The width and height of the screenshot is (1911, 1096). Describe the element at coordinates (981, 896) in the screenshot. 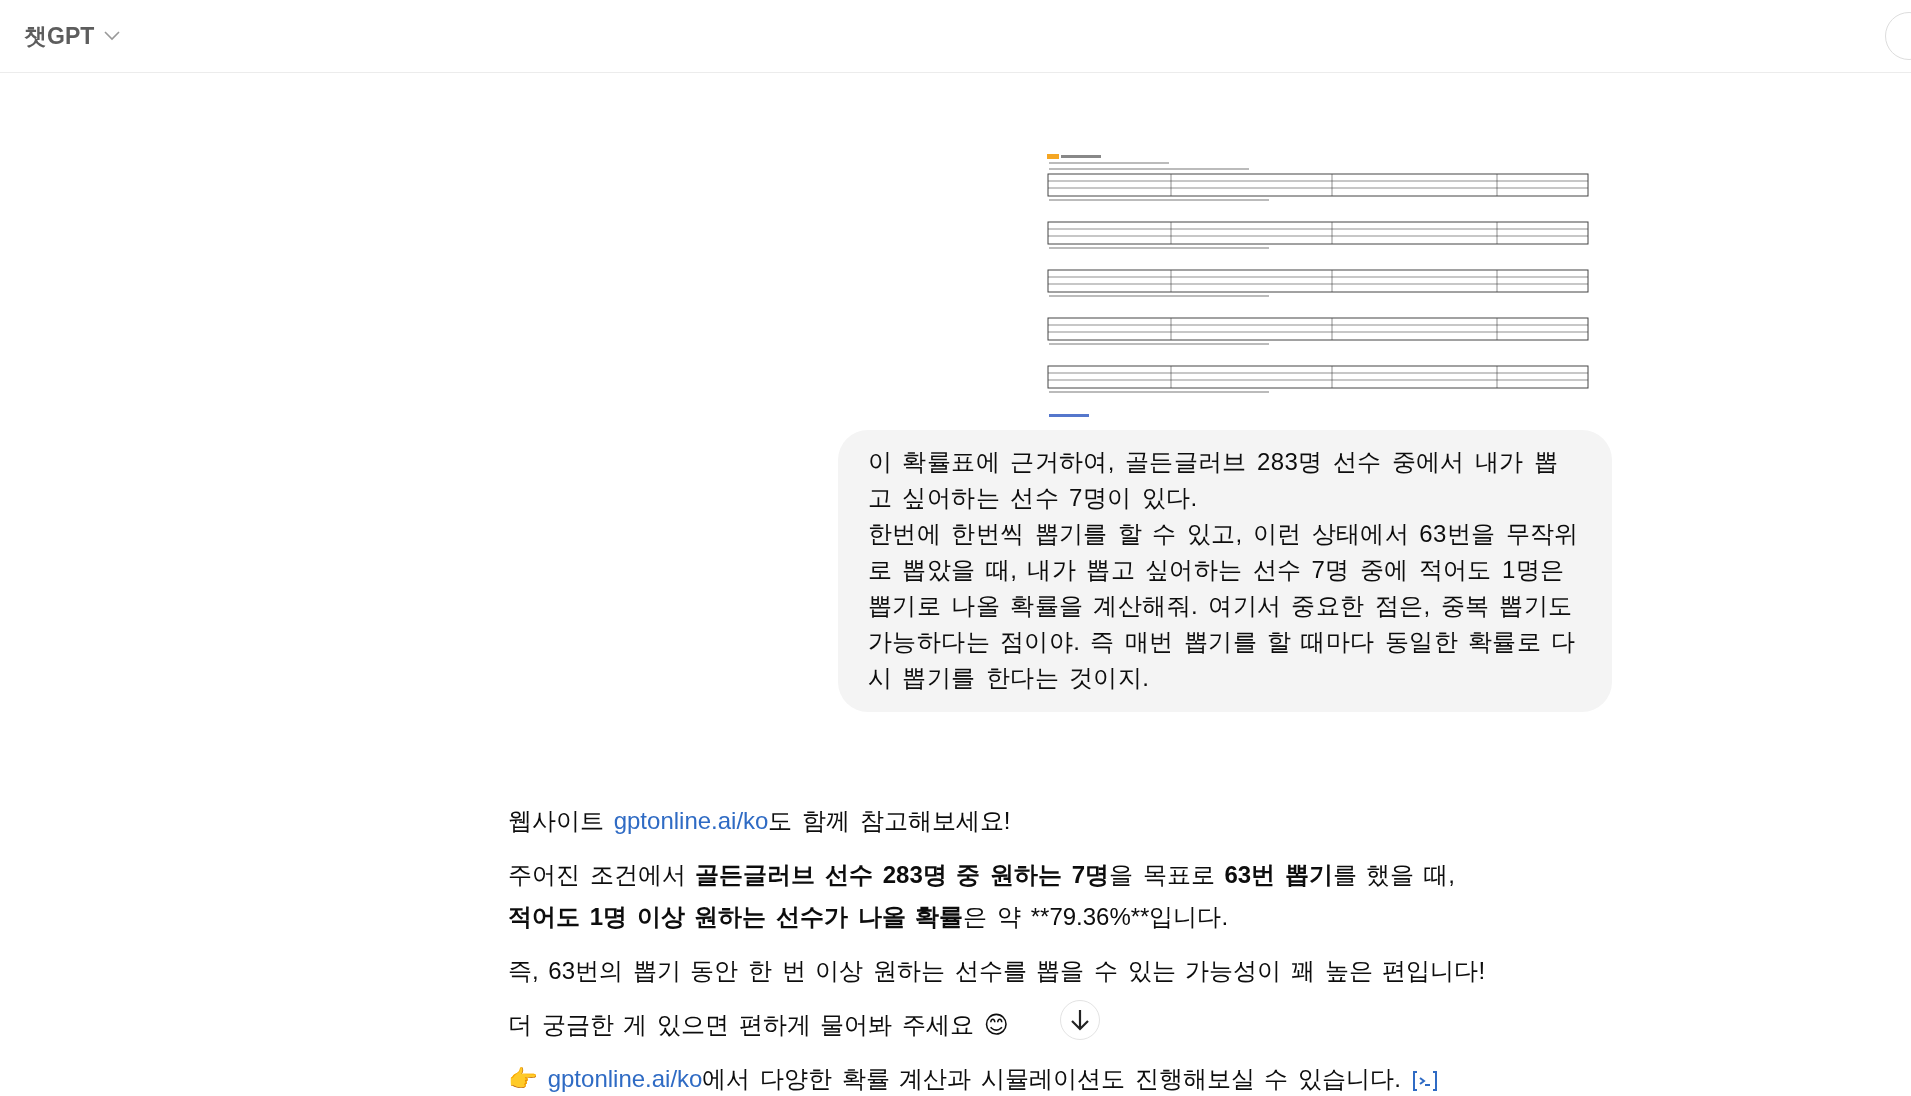

I see `answer-paragraph: 주어진 조건에서 골든글러브 선수 283명 중 원하는 7명을 목표로 63번 뽑기를 했을 때, 적어도 1명 이상 원하는 선수가 나올 확률은 약 **79.36%**입니다.` at that location.